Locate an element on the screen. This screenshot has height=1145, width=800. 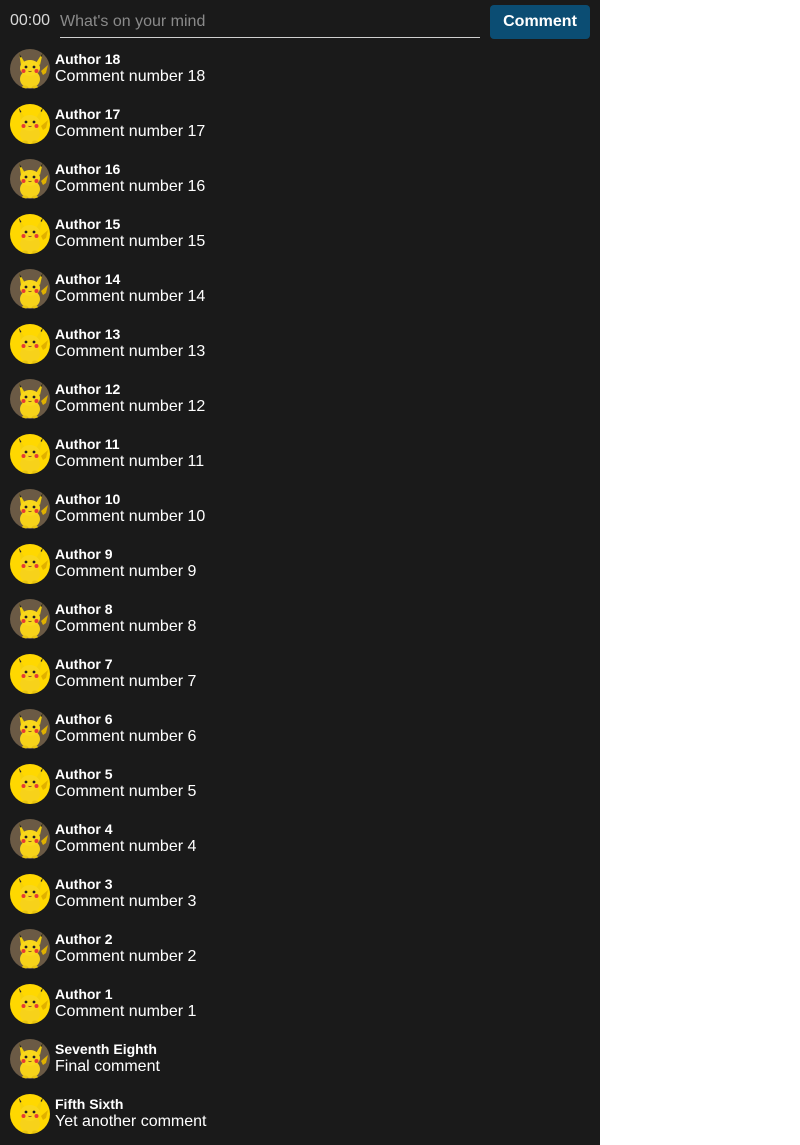
comment-text: Comment number 10 is located at coordinates (130, 516).